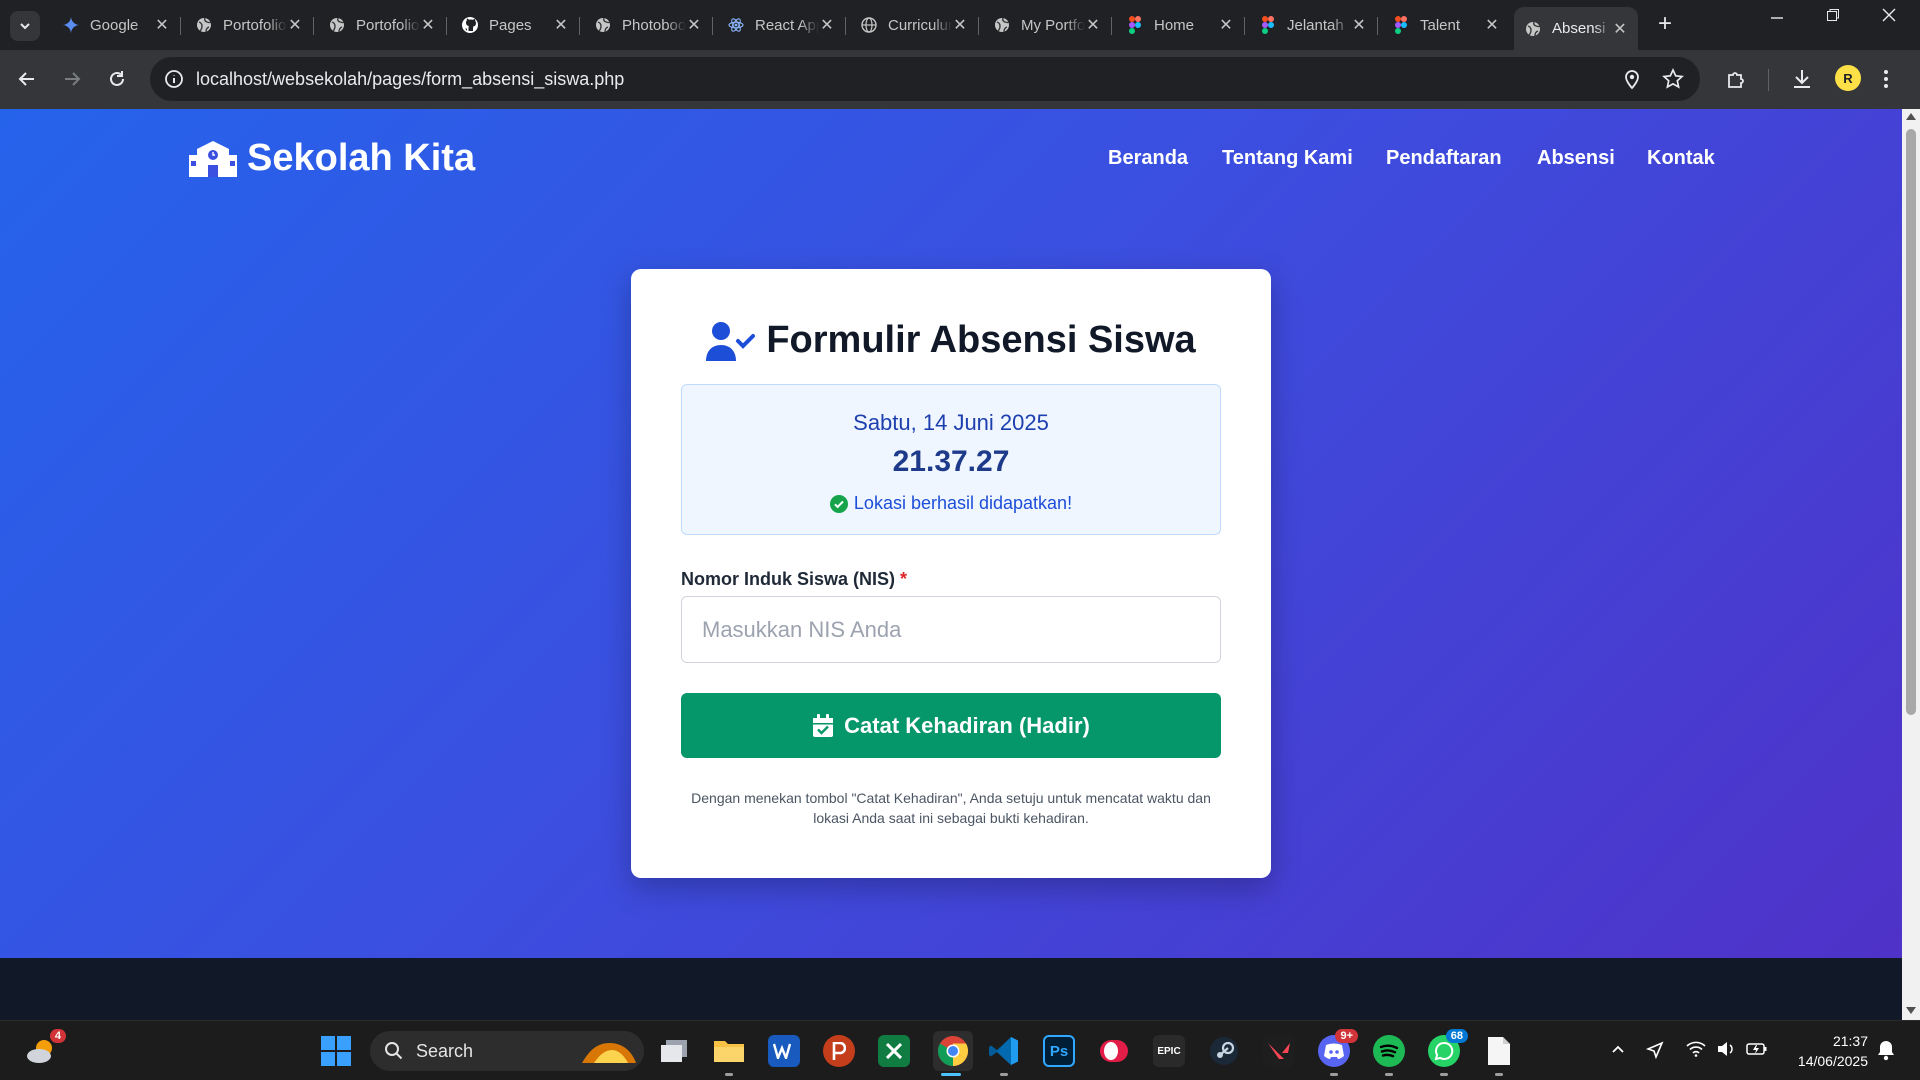 This screenshot has width=1920, height=1080. What do you see at coordinates (57, 1036) in the screenshot?
I see `weather-badge: 4` at bounding box center [57, 1036].